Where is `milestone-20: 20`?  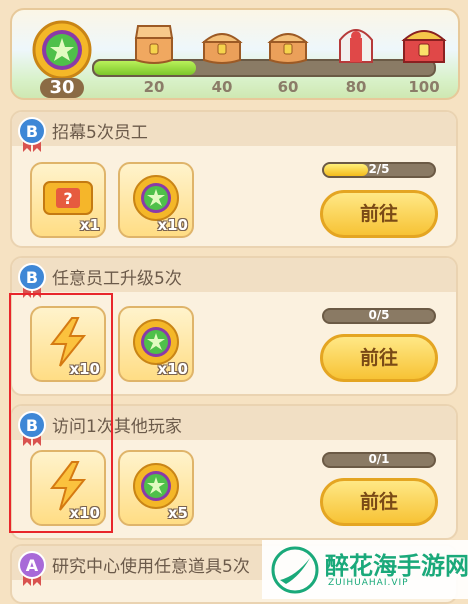
milestone-20: 20 is located at coordinates (154, 87).